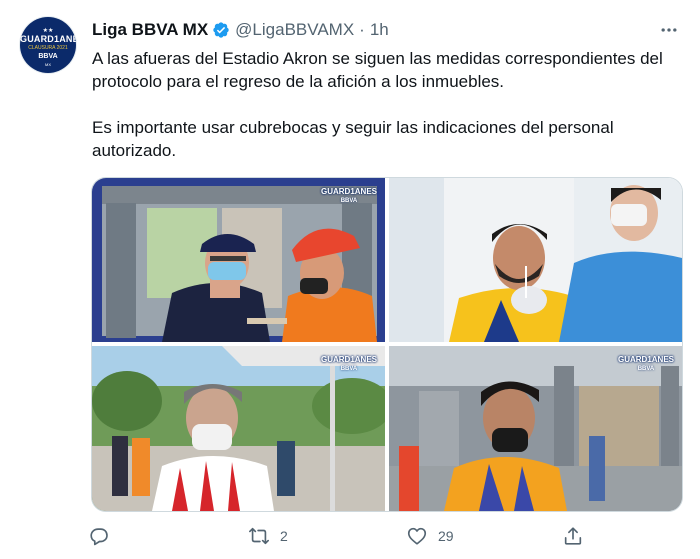 This screenshot has height=559, width=700. Describe the element at coordinates (430, 536) in the screenshot. I see `like-button: 29` at that location.